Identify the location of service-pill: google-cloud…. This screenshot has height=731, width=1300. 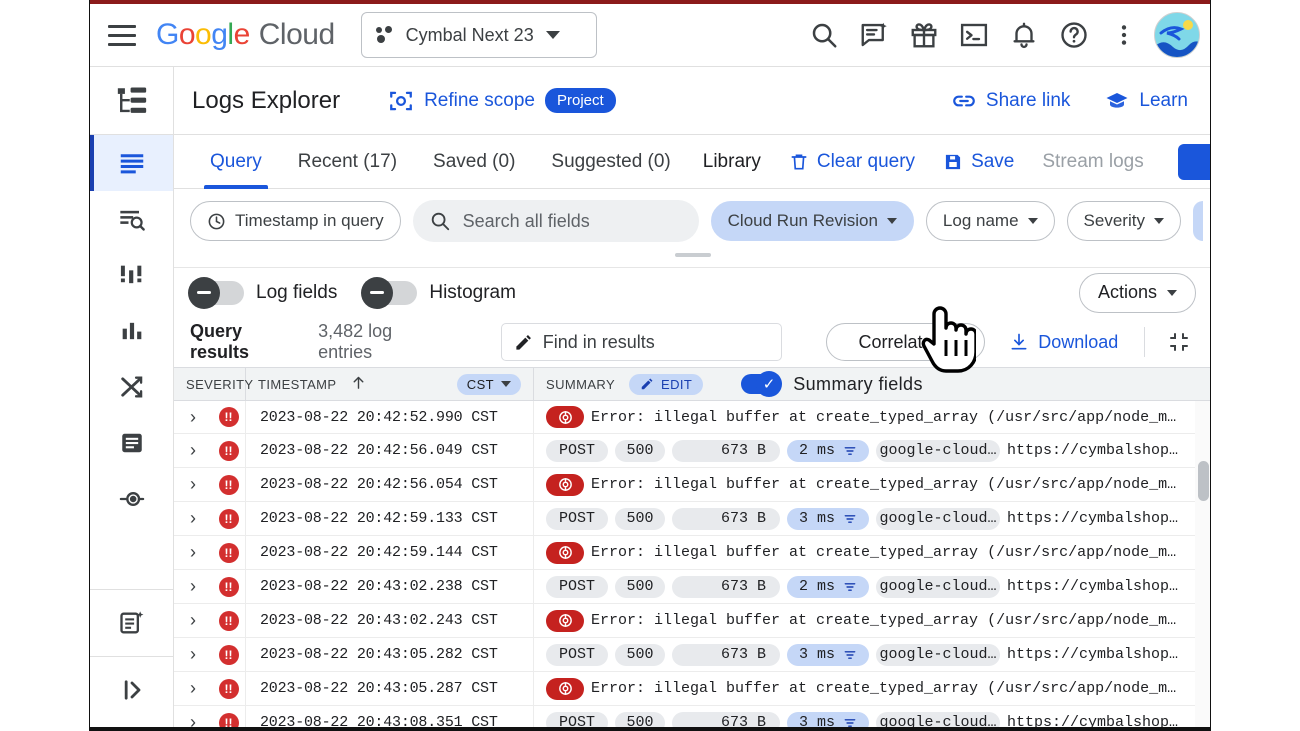
(938, 586).